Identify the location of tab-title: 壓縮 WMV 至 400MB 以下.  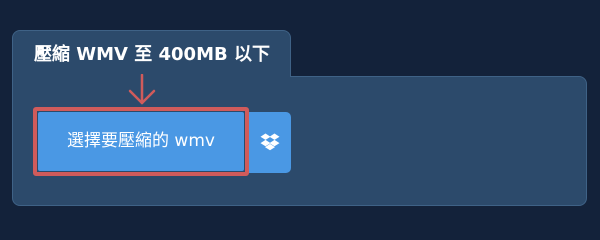
(152, 54).